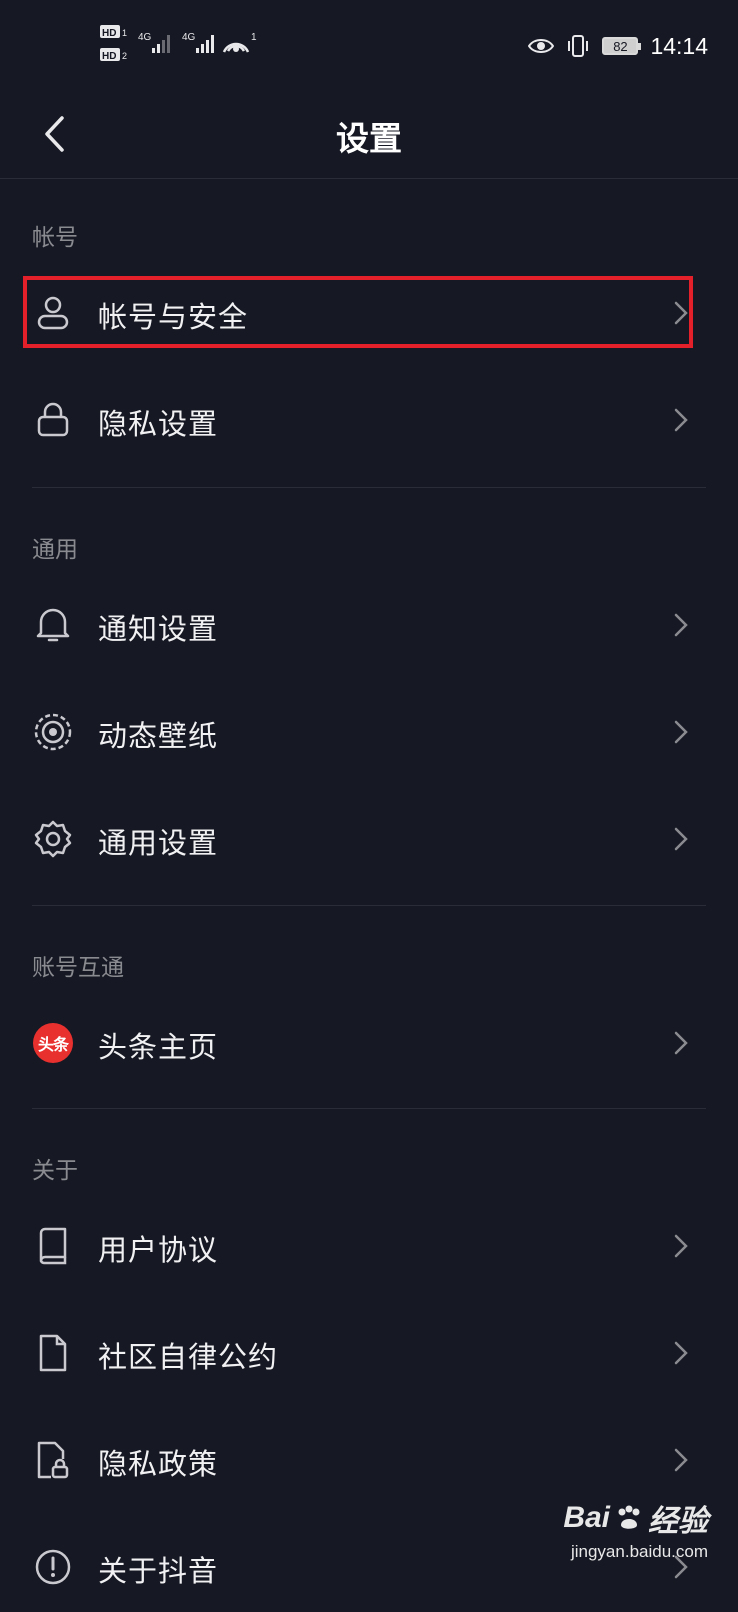 This screenshot has height=1612, width=738. I want to click on sim1-label: HD, so click(109, 33).